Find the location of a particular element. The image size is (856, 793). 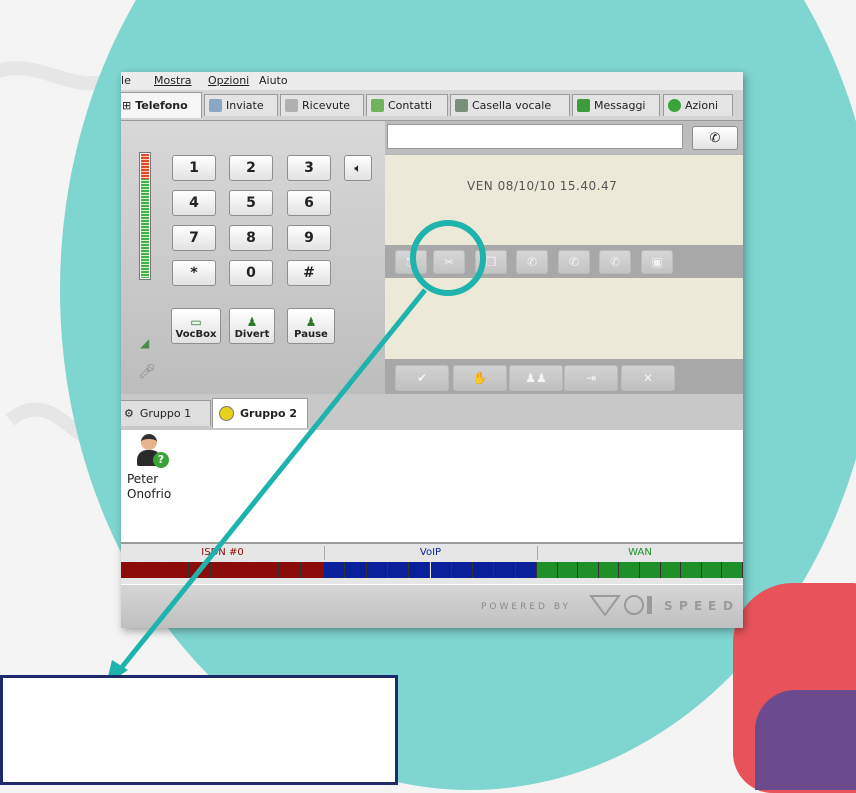

group-icon: ♟♟ is located at coordinates (536, 378).